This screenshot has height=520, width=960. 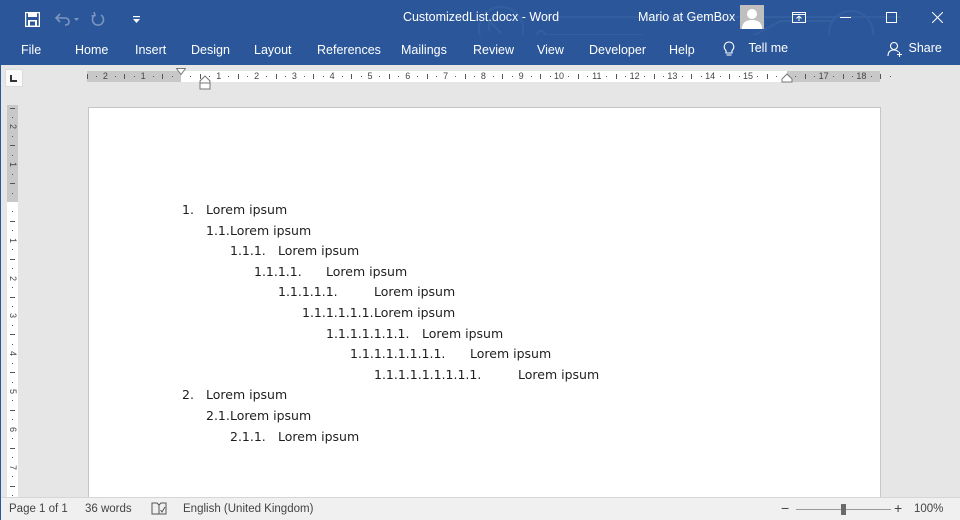 I want to click on user-avatar-icon, so click(x=752, y=19).